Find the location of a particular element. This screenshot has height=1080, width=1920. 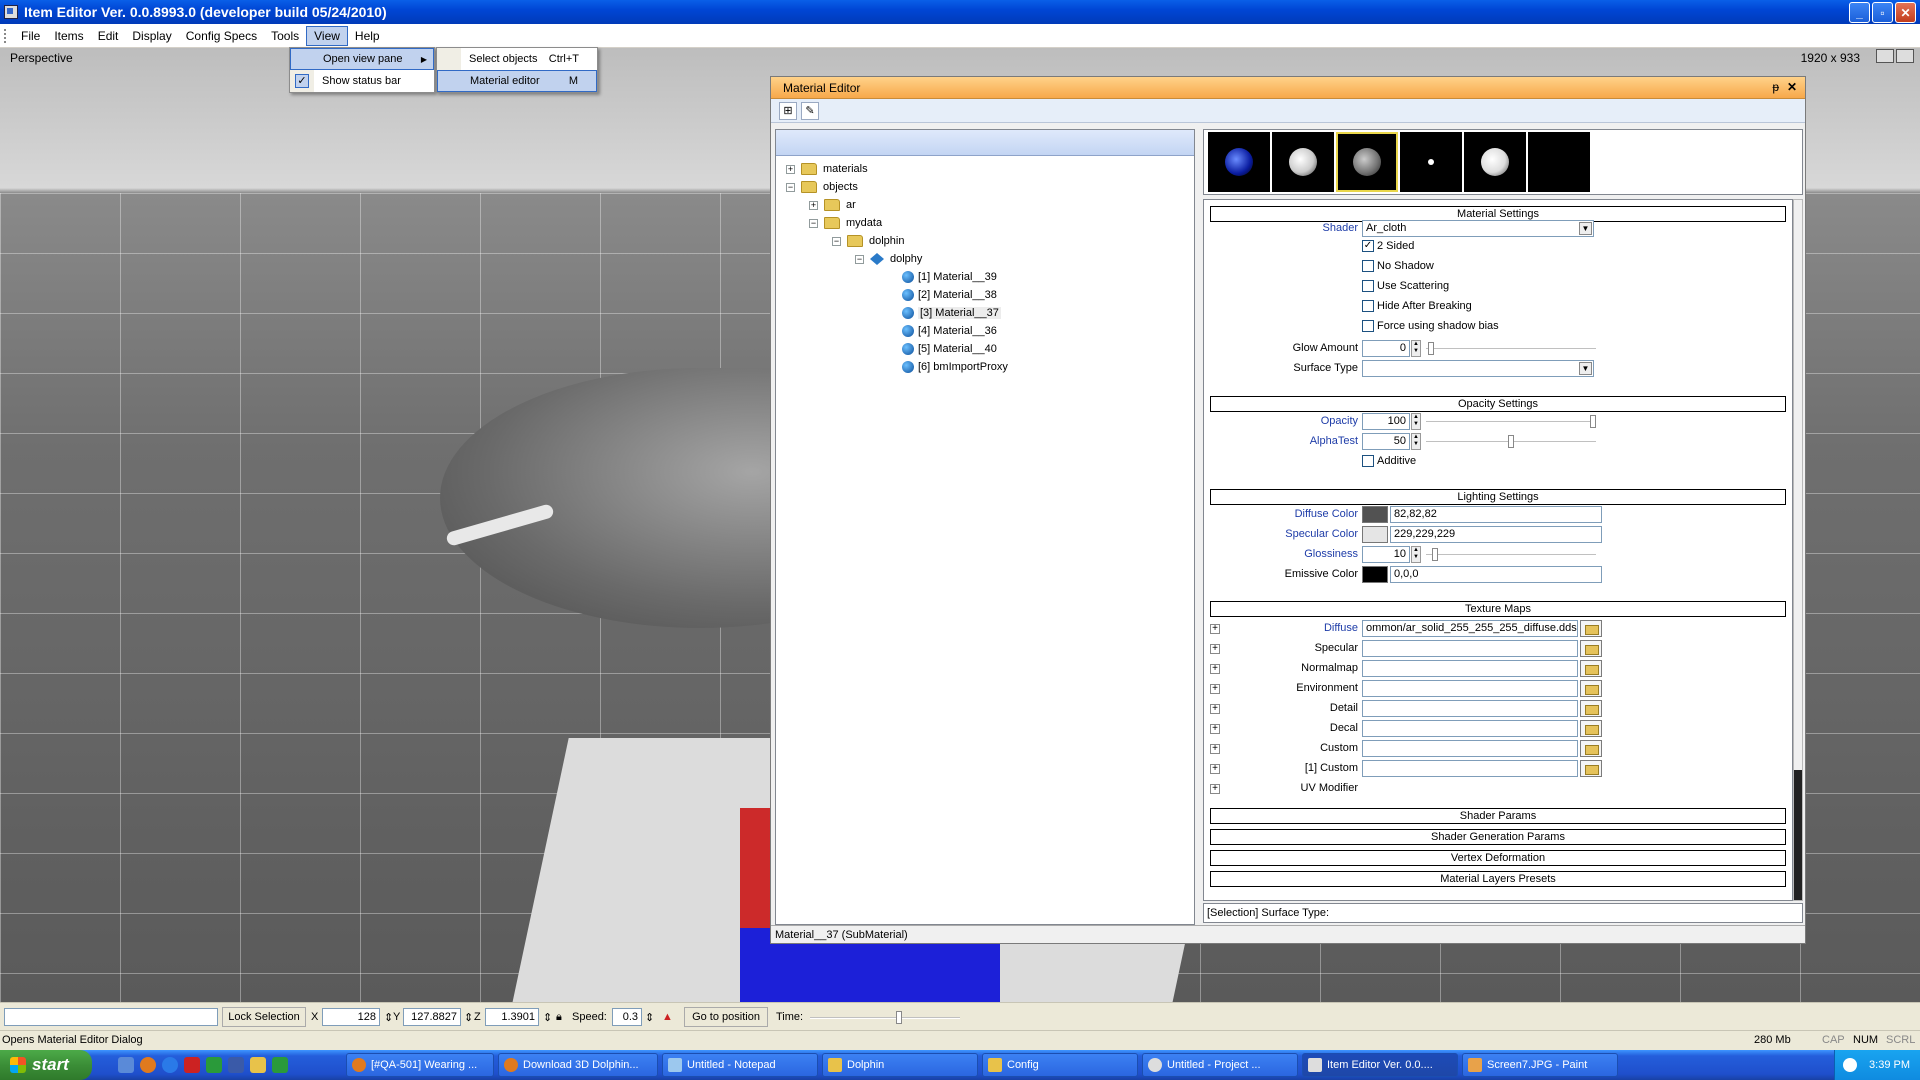

tree-node-material-2: [2] Material__38 is located at coordinates (949, 295).